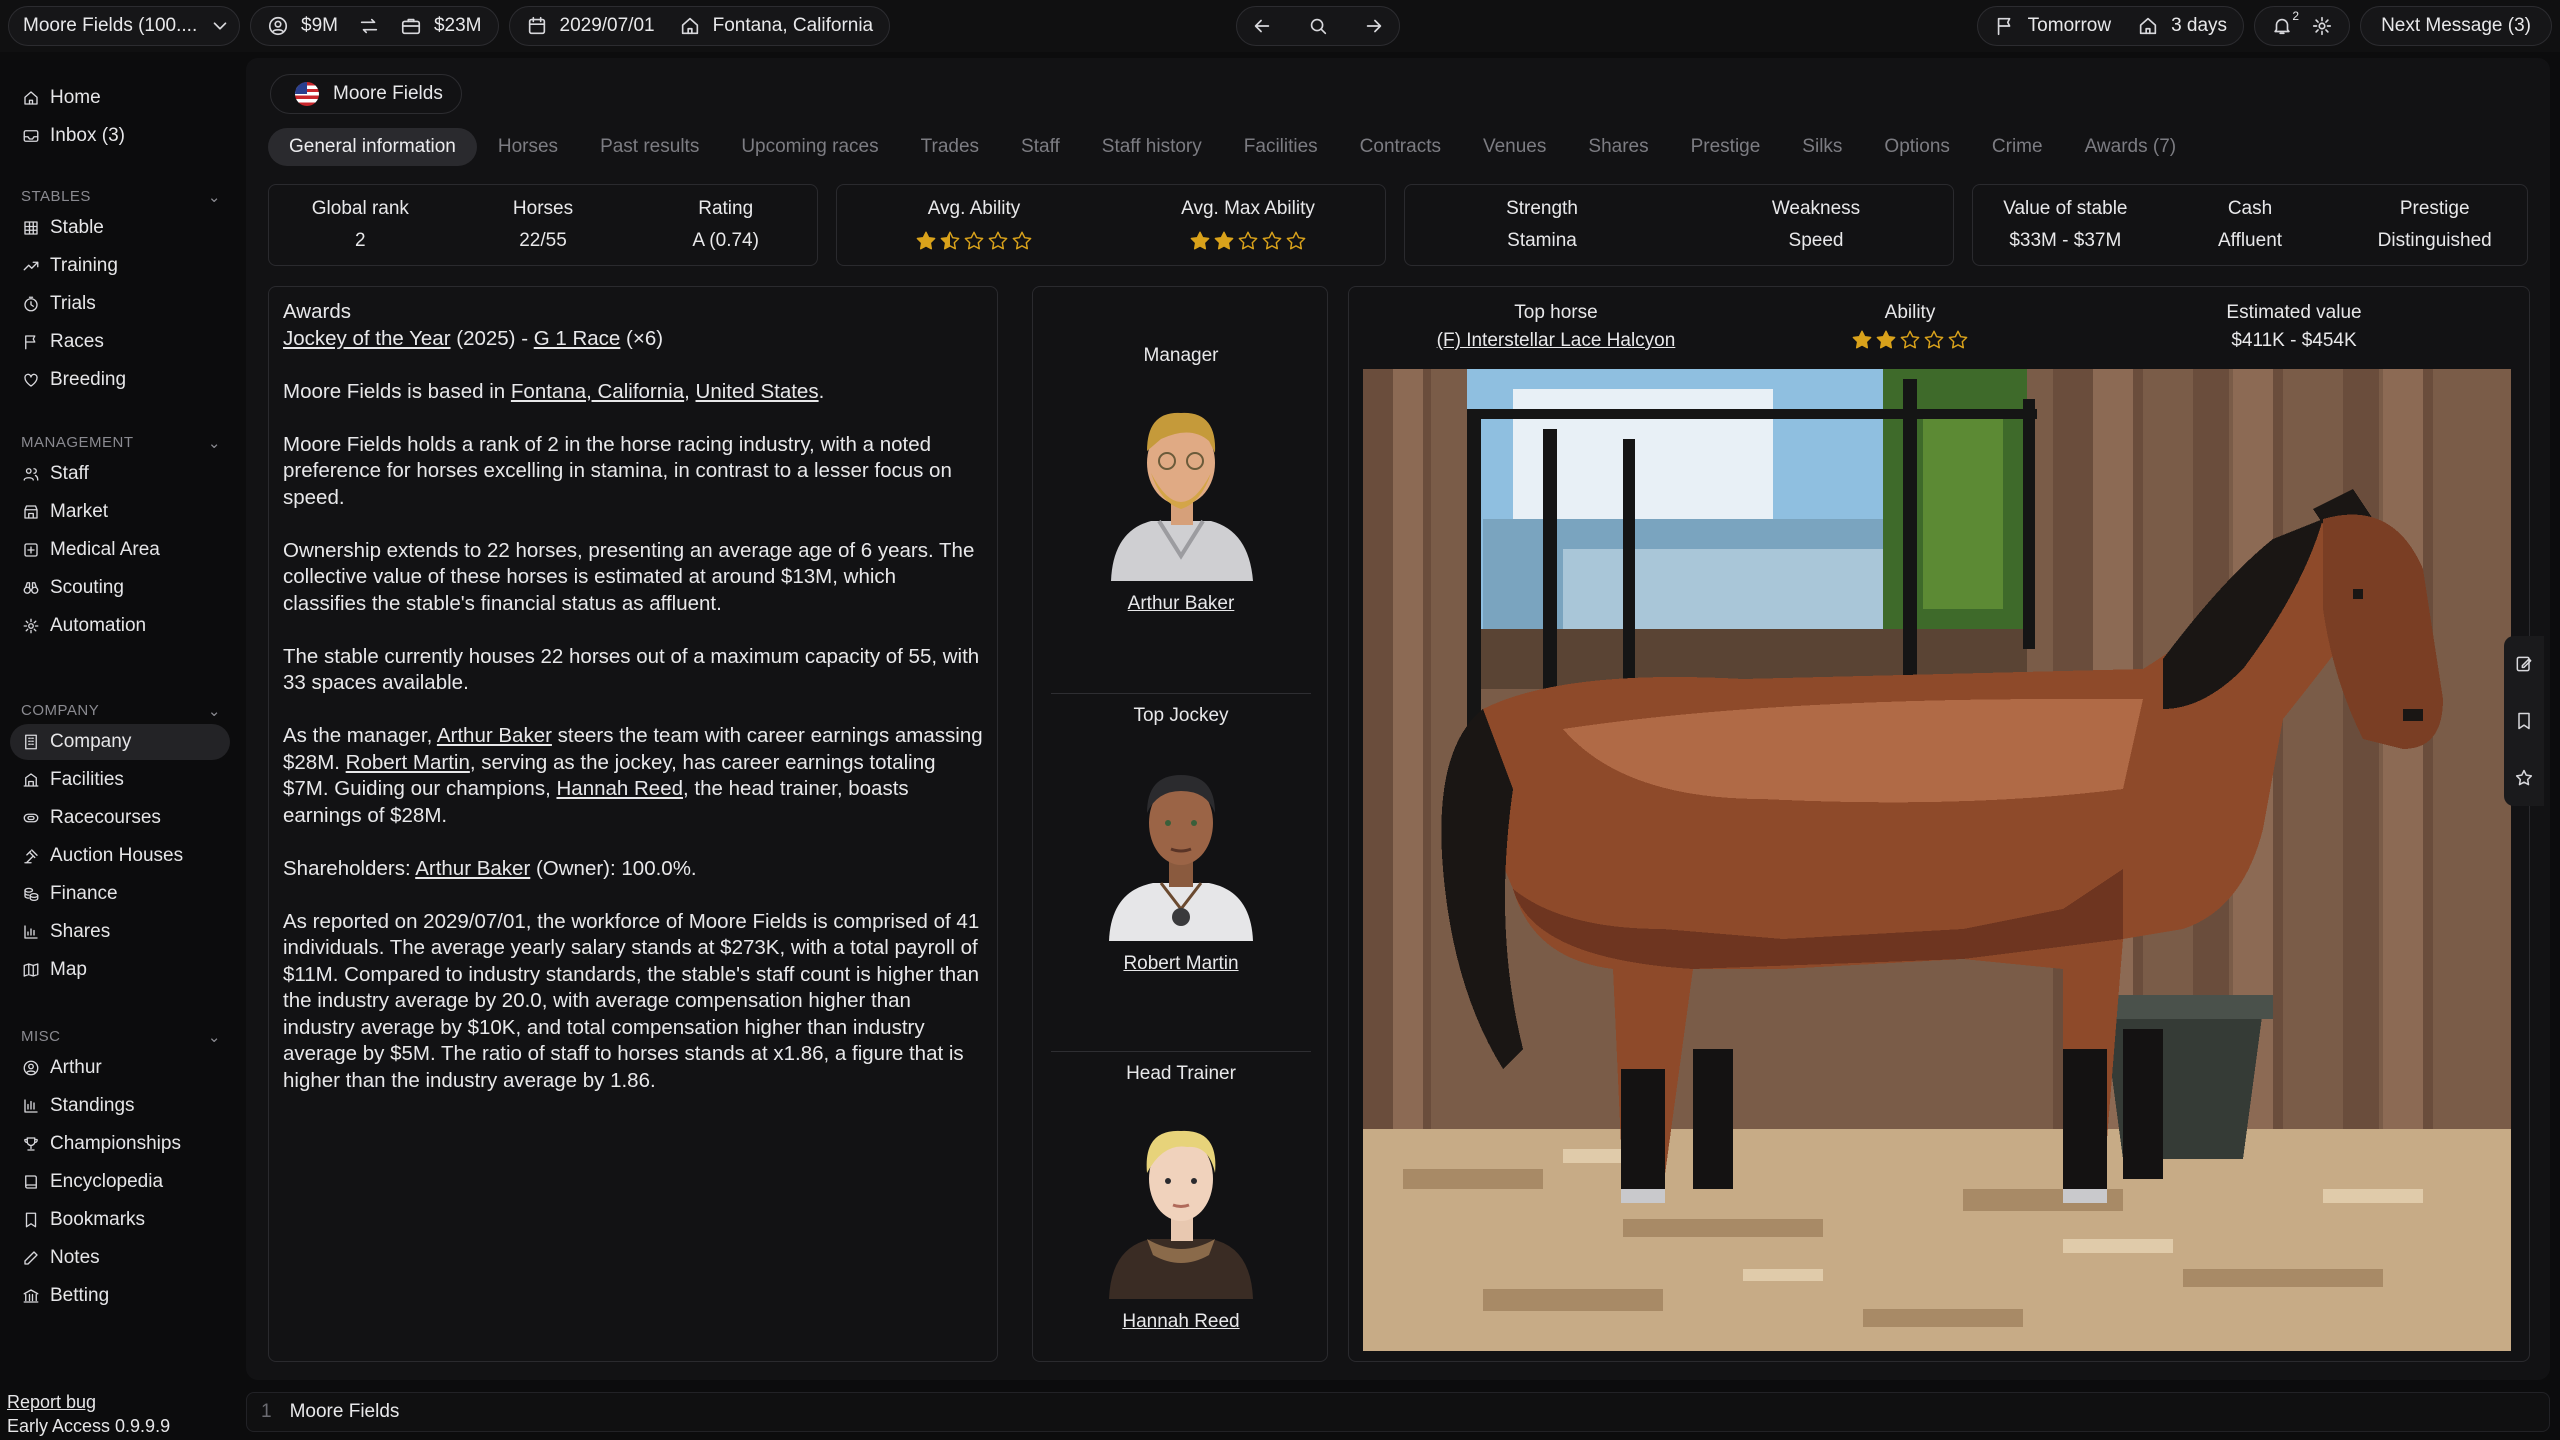  What do you see at coordinates (120, 1068) in the screenshot?
I see `sidebar-item-arthur: Arthur` at bounding box center [120, 1068].